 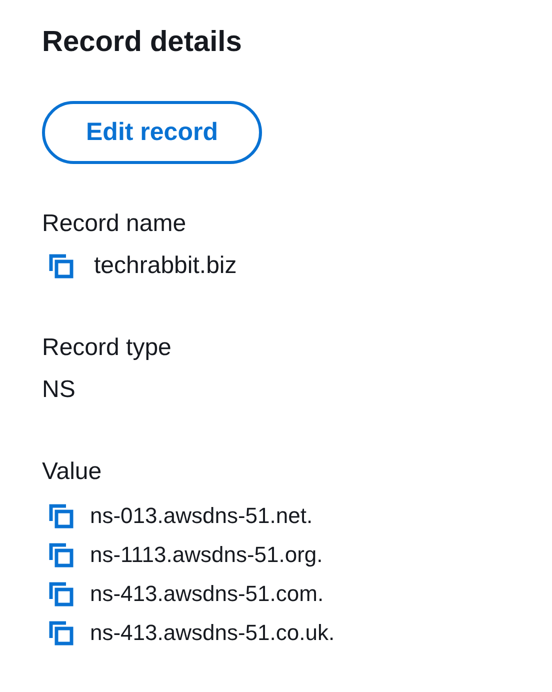 I want to click on field-value: NS, so click(x=59, y=390).